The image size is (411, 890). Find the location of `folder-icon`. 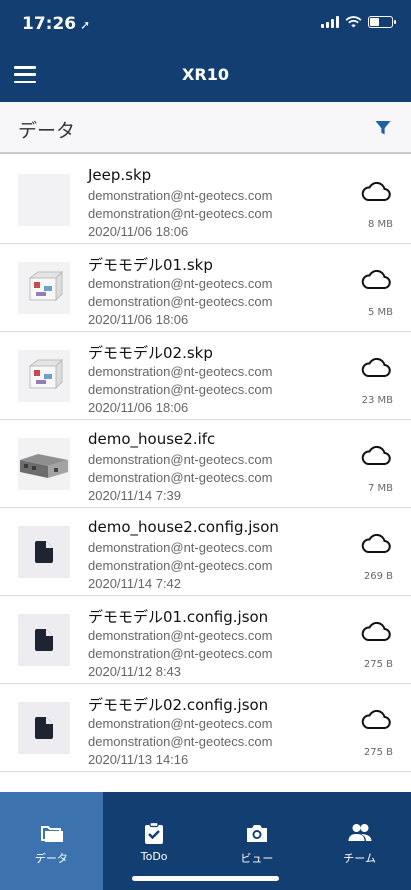

folder-icon is located at coordinates (52, 834).